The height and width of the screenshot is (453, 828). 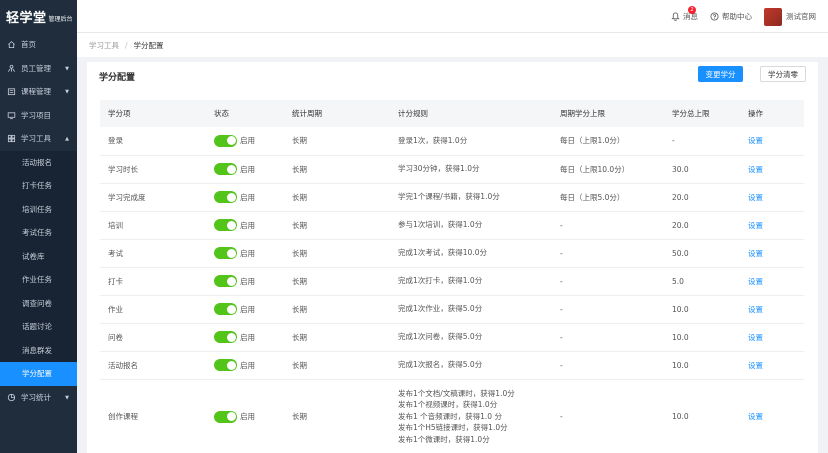 I want to click on help-icon, so click(x=714, y=16).